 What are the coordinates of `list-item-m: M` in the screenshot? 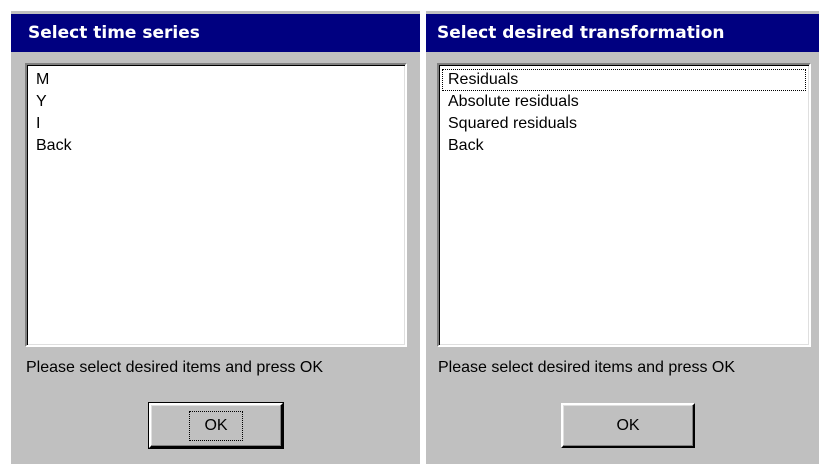 It's located at (216, 80).